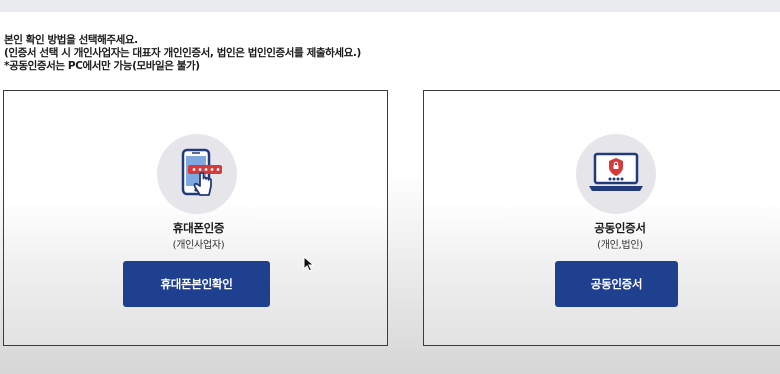 This screenshot has width=780, height=374. I want to click on instruction-line-1: 본인 확인 방법을 선택해주세요., so click(71, 40).